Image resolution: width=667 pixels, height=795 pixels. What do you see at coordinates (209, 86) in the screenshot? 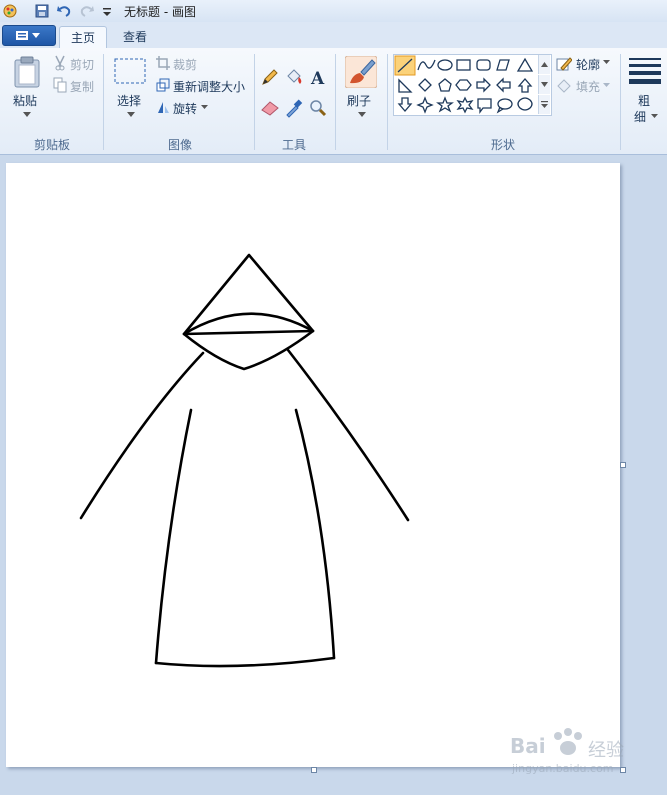
I see `resize-button: 重新调整大小` at bounding box center [209, 86].